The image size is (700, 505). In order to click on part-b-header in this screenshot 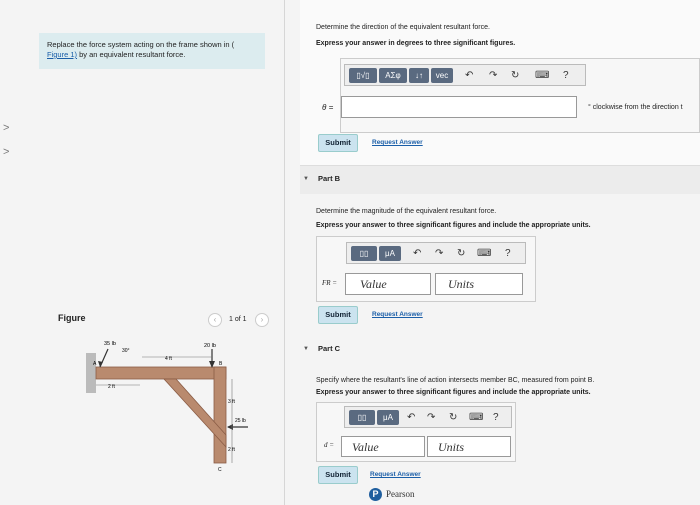, I will do `click(500, 179)`.